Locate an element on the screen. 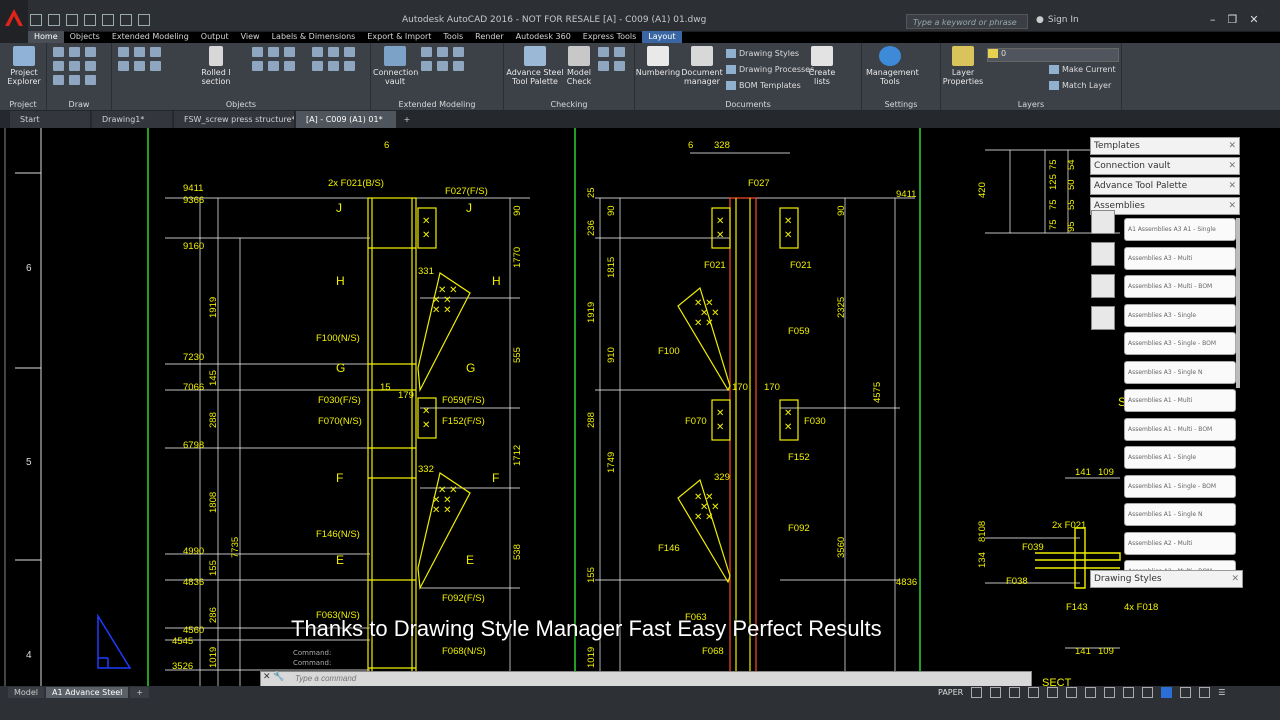 The height and width of the screenshot is (720, 1280). palette-style-item: Assemblies A3 - Single N is located at coordinates (1180, 372).